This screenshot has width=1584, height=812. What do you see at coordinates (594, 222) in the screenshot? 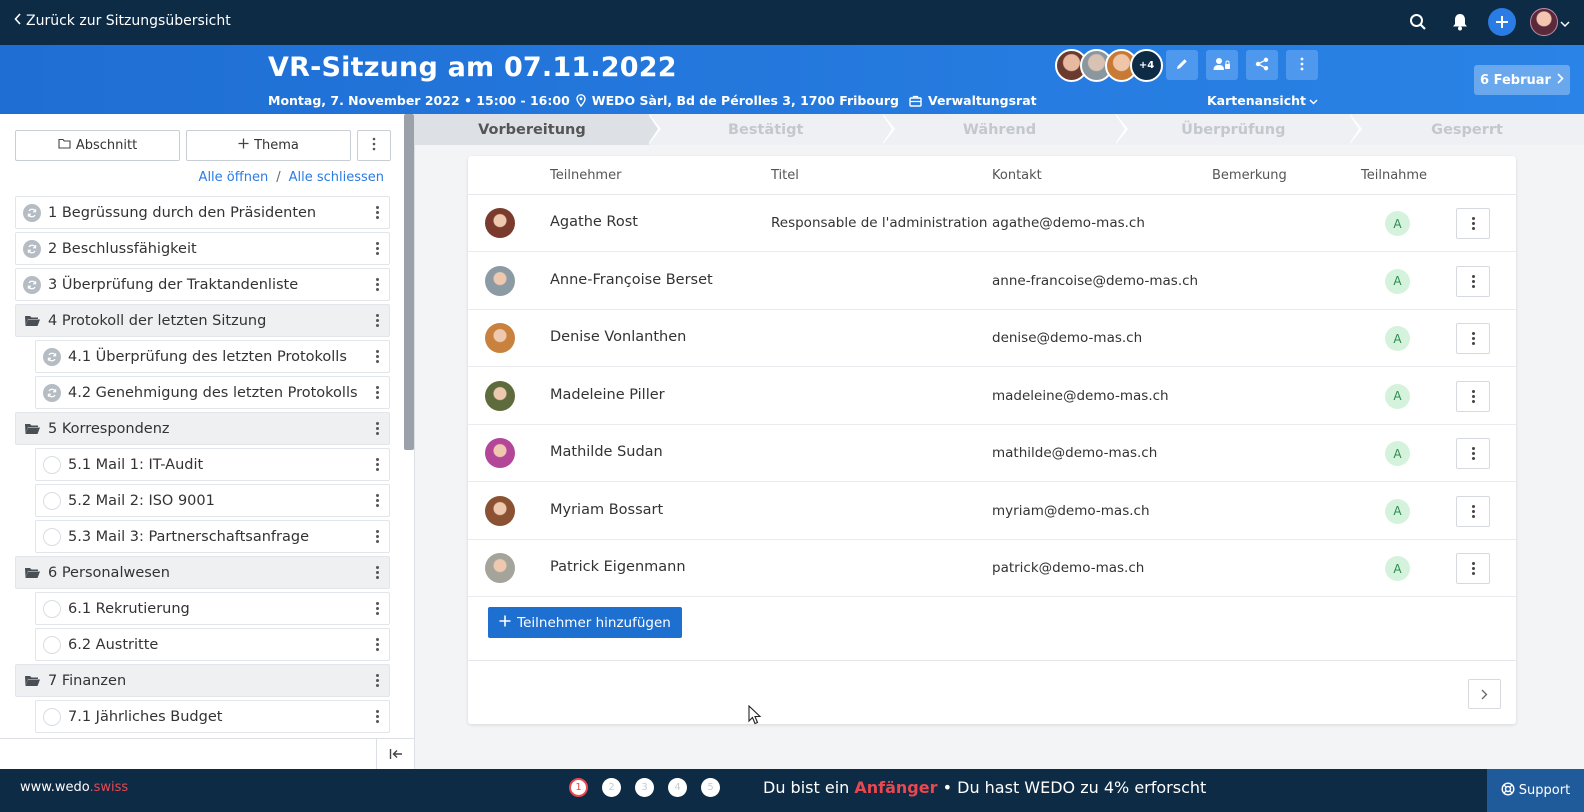
I see `participant-name: Agathe Rost` at bounding box center [594, 222].